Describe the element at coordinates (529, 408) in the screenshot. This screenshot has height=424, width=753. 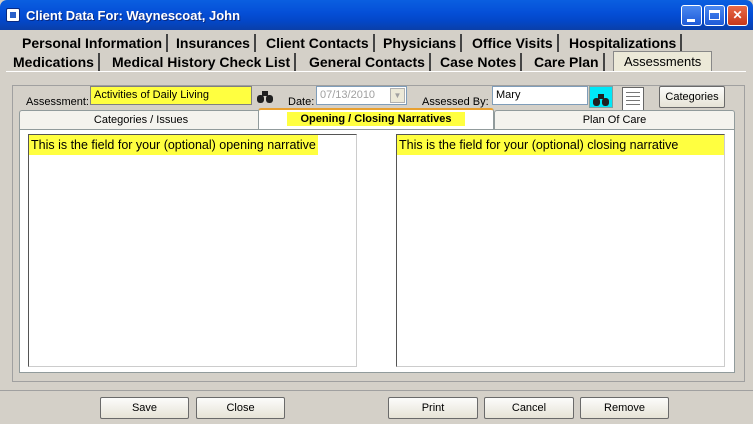
I see `cancel-button: Cancel` at that location.